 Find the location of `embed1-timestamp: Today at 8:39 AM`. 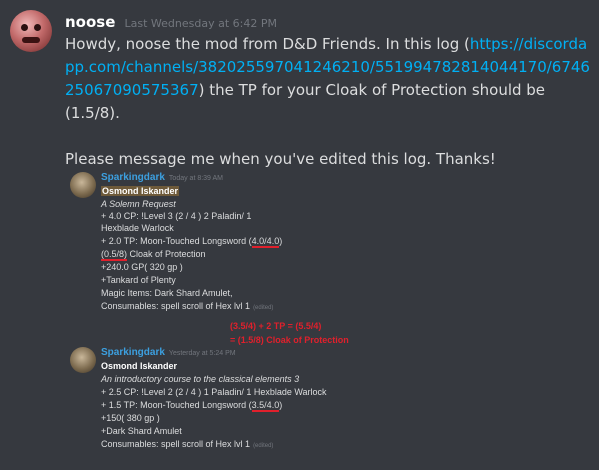

embed1-timestamp: Today at 8:39 AM is located at coordinates (196, 178).